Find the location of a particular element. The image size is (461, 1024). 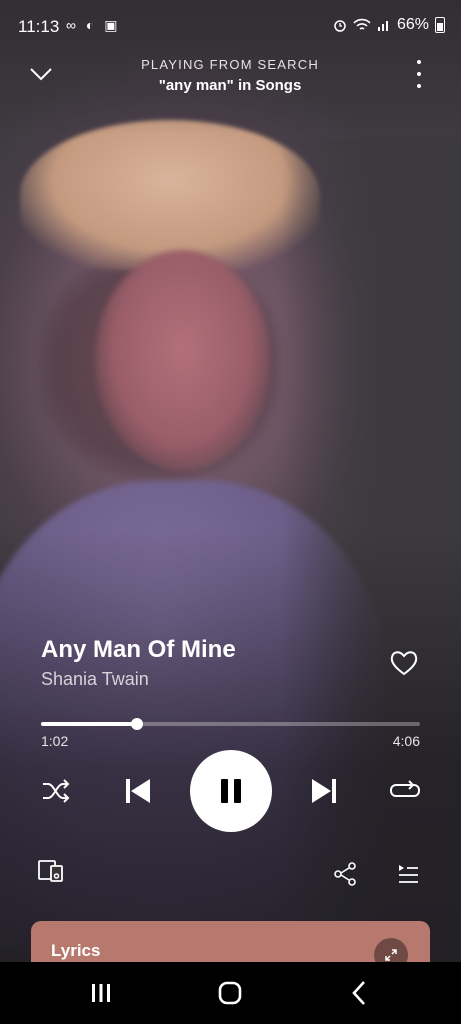

shuffle-button is located at coordinates (56, 791).